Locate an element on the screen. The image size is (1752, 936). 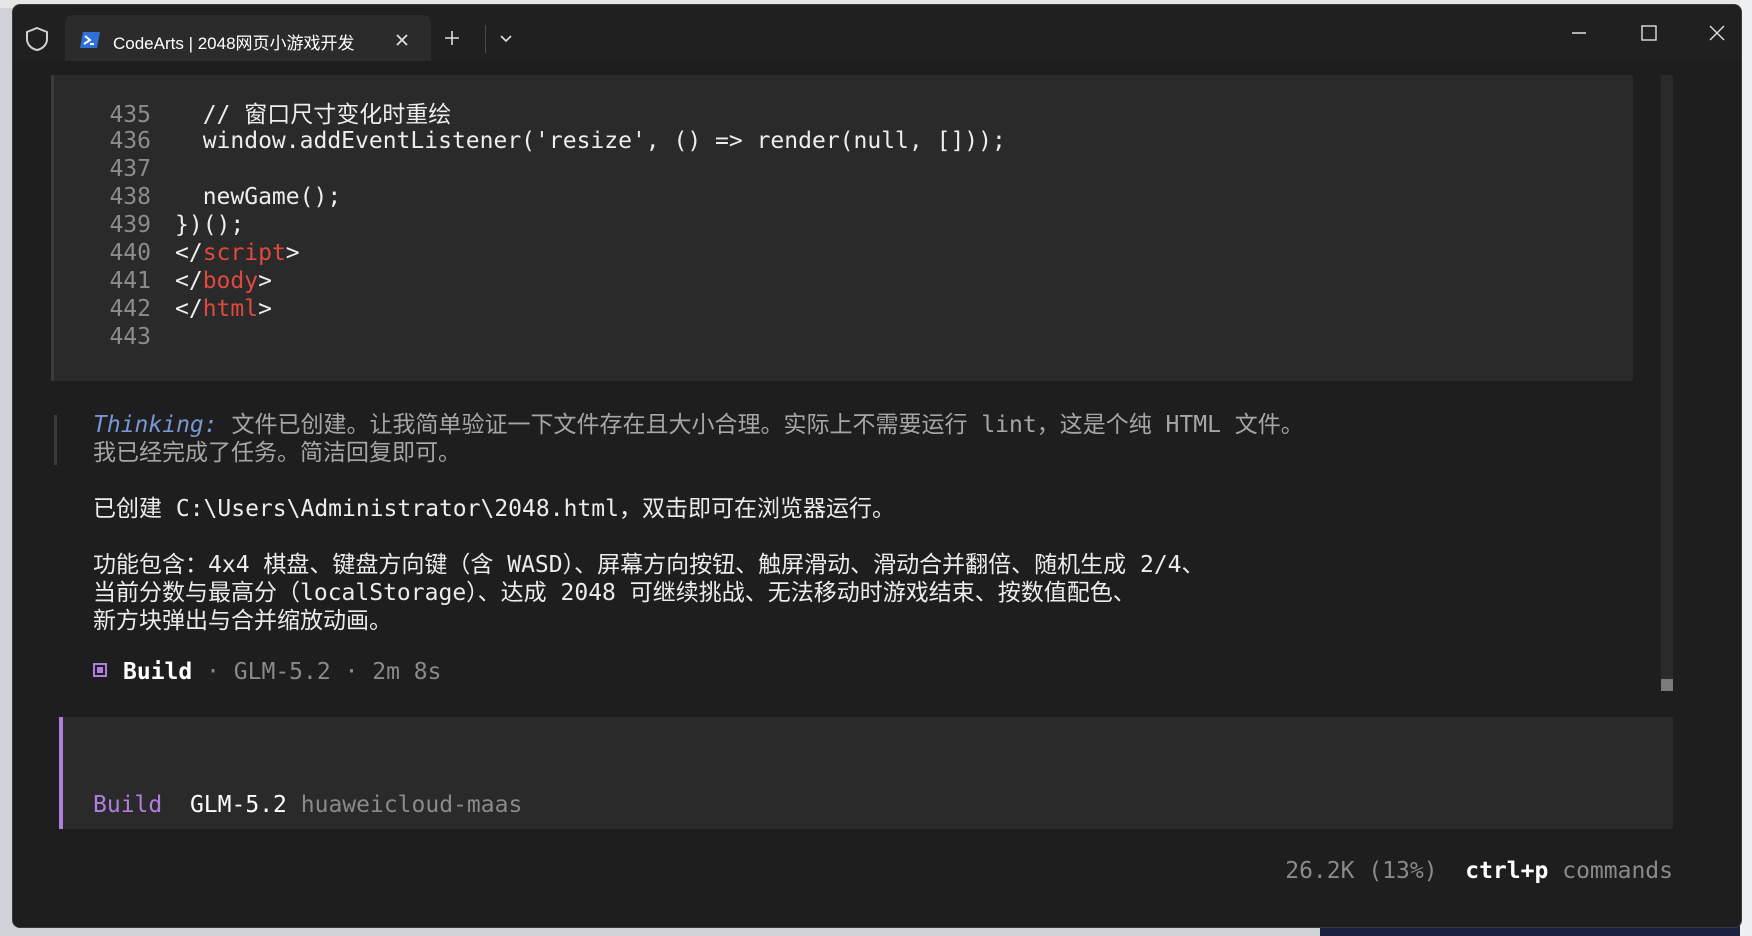
build-summary: Build · GLM-5.2 · 2m 8s is located at coordinates (267, 672).